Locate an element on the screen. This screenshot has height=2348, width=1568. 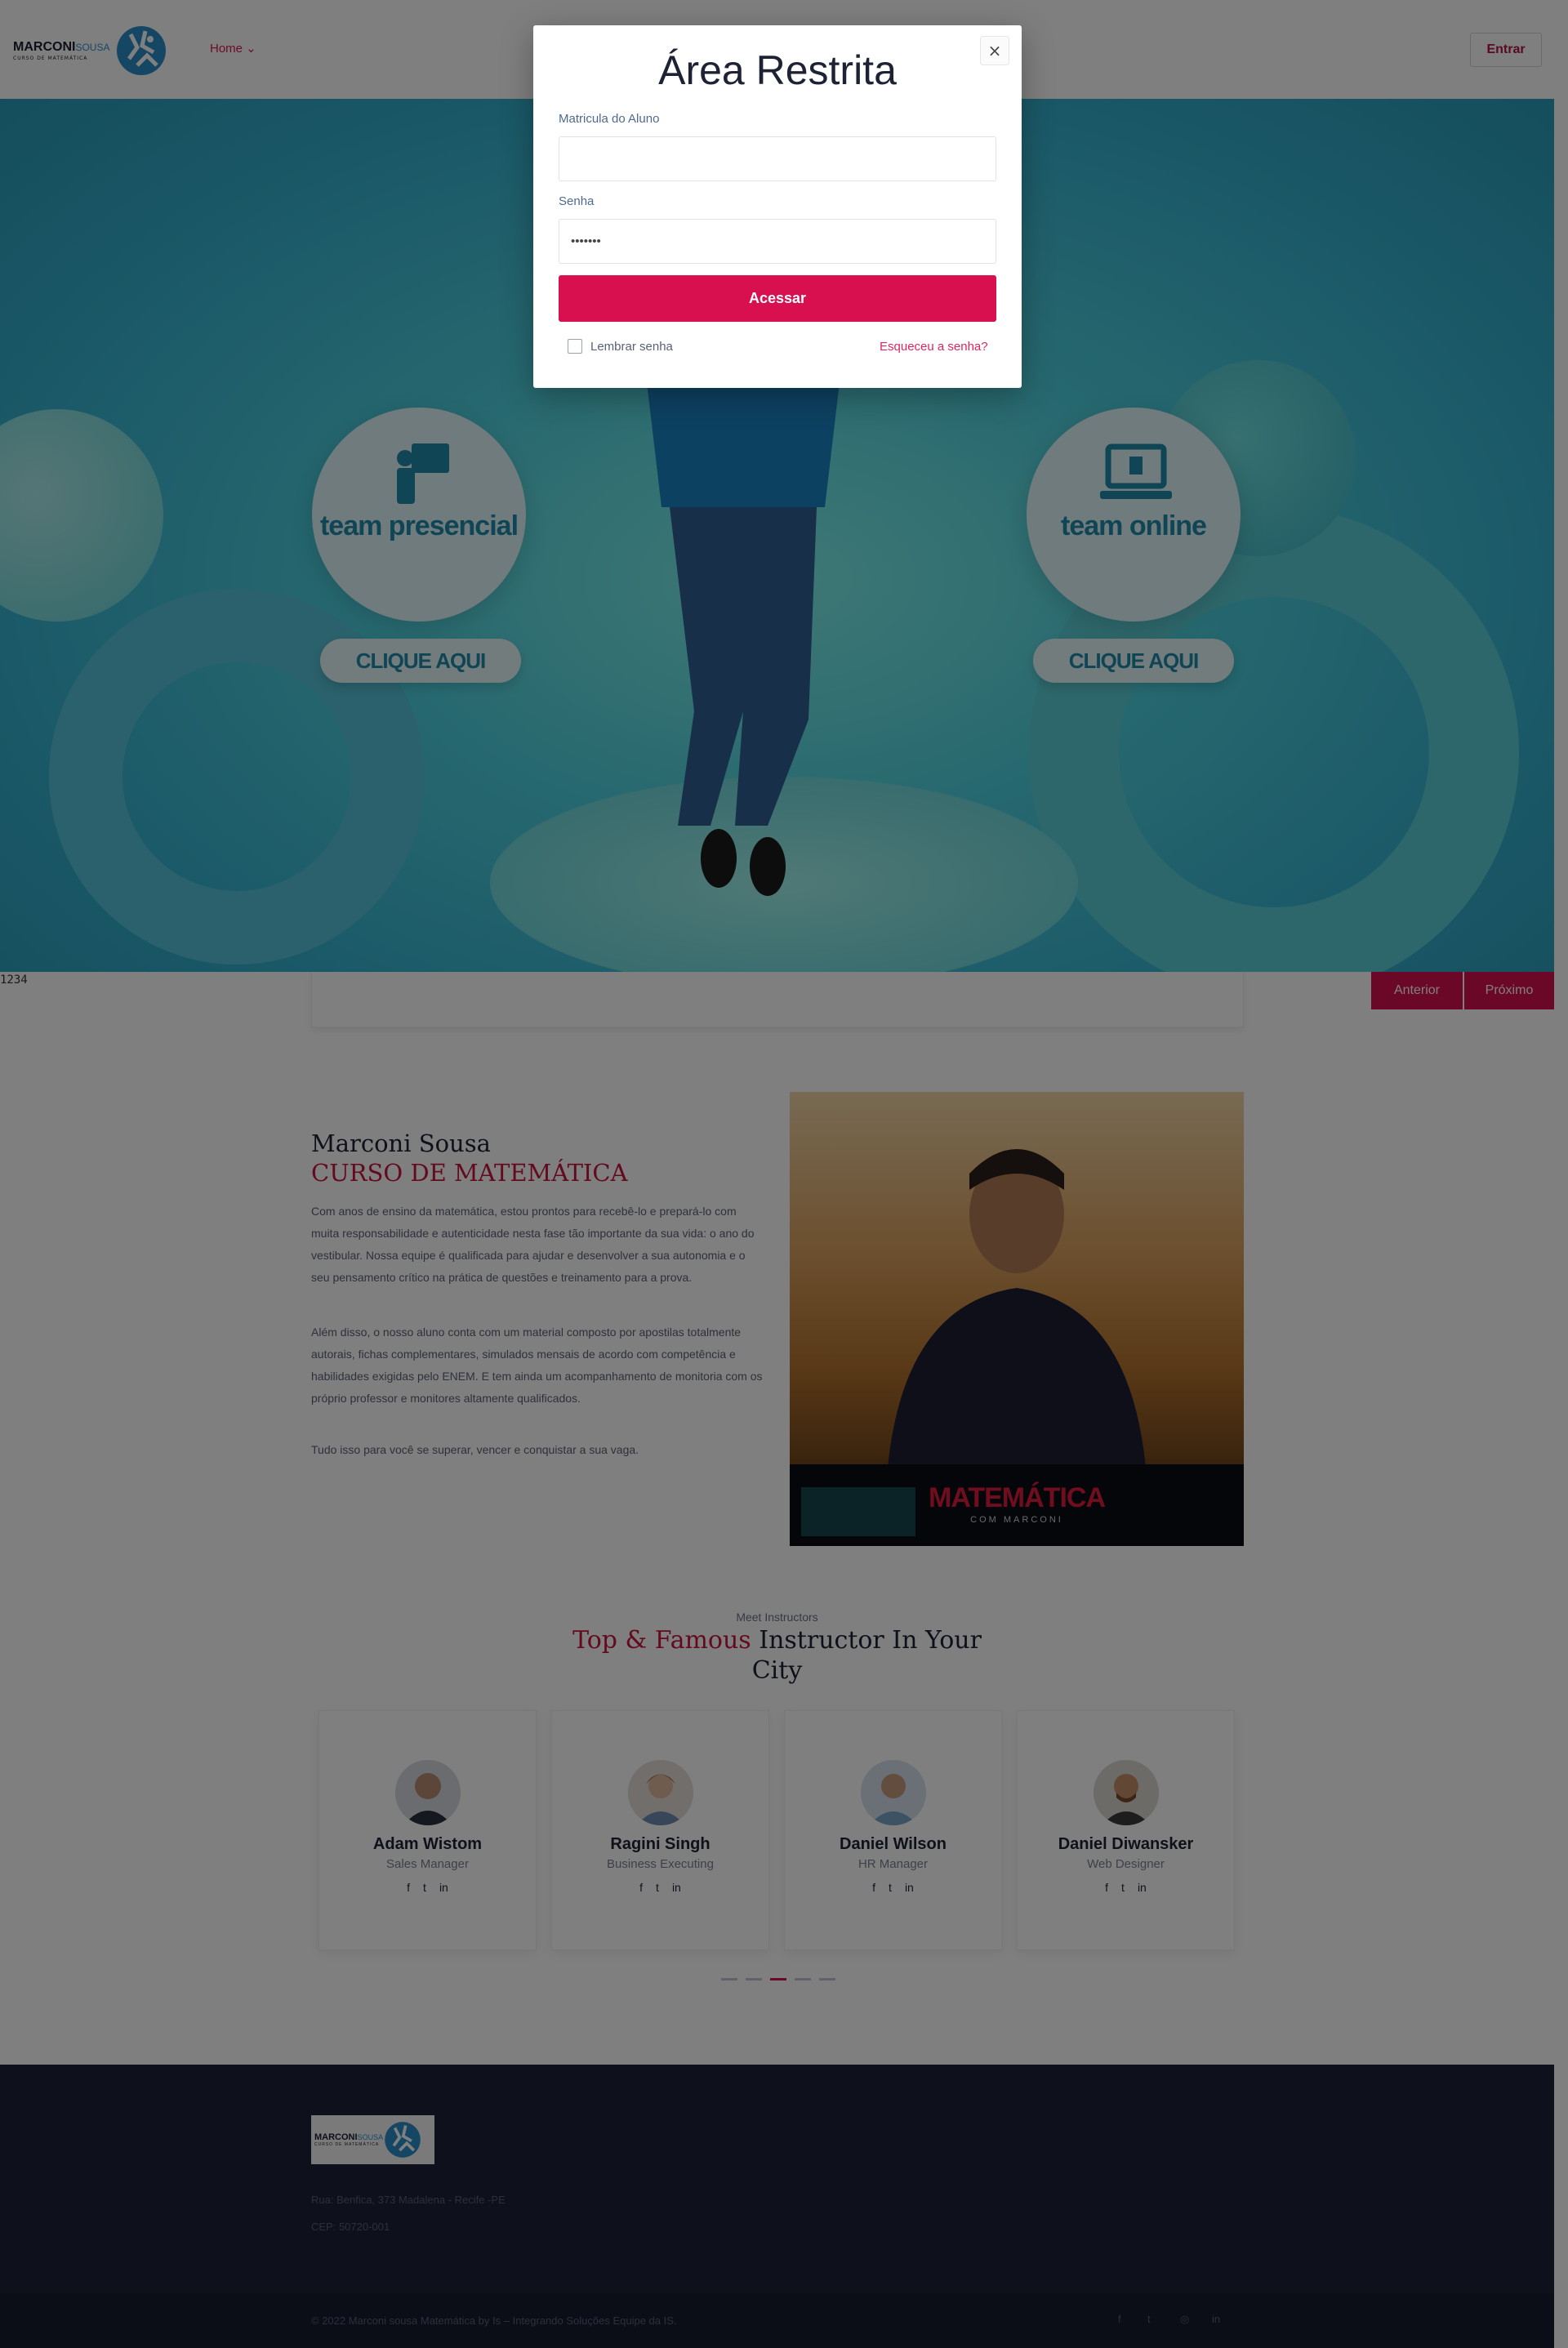
matricula-label: Matricula do Aluno is located at coordinates (609, 119).